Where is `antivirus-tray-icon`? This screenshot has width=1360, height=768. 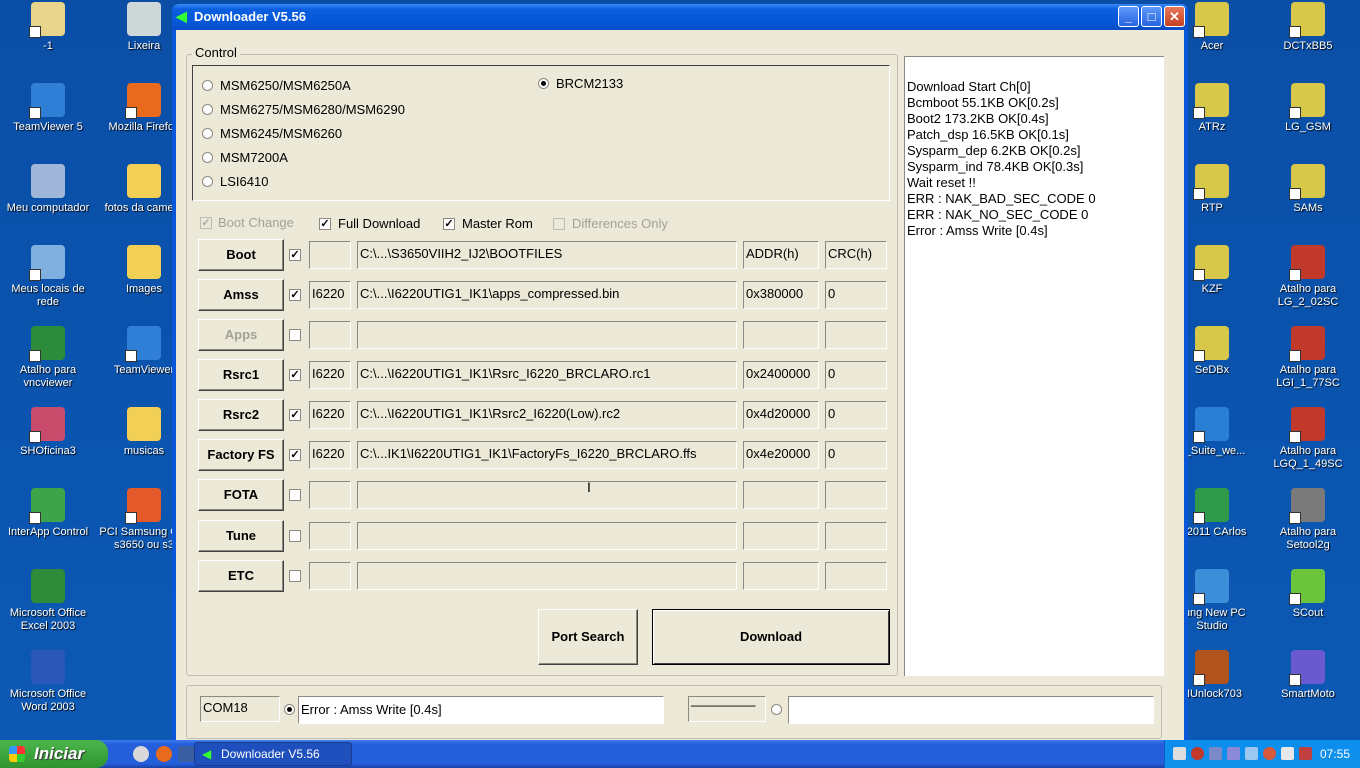 antivirus-tray-icon is located at coordinates (1269, 753).